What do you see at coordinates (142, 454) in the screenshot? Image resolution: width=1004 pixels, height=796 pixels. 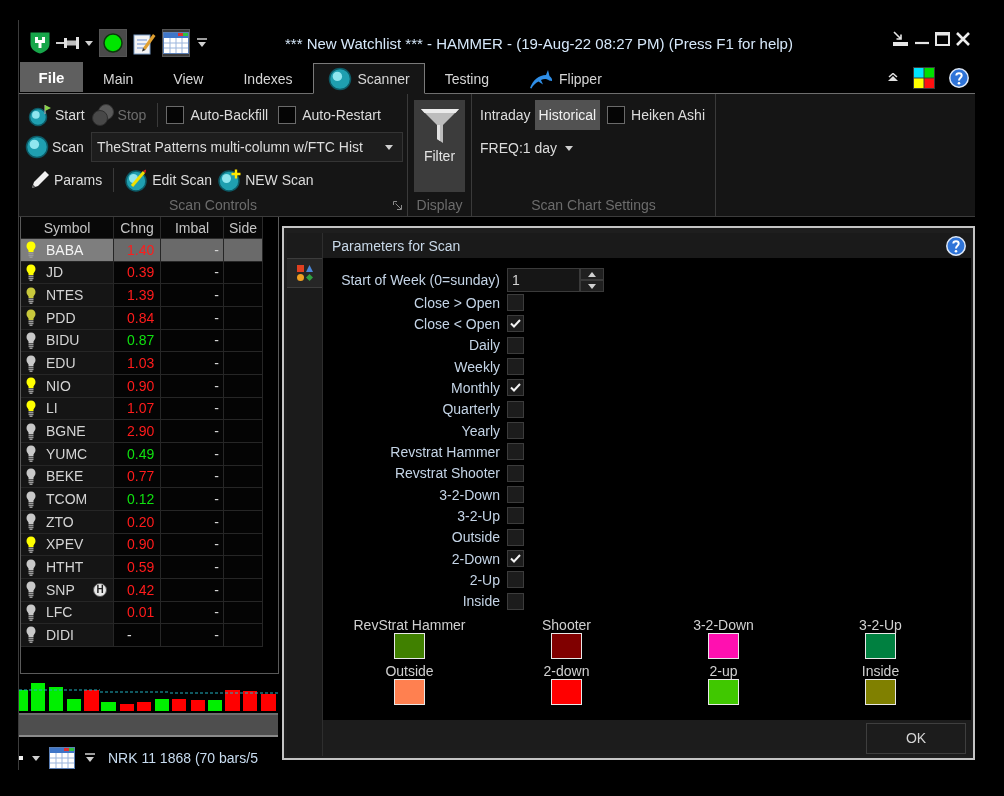 I see `table-row: YUMC 0.49 -` at bounding box center [142, 454].